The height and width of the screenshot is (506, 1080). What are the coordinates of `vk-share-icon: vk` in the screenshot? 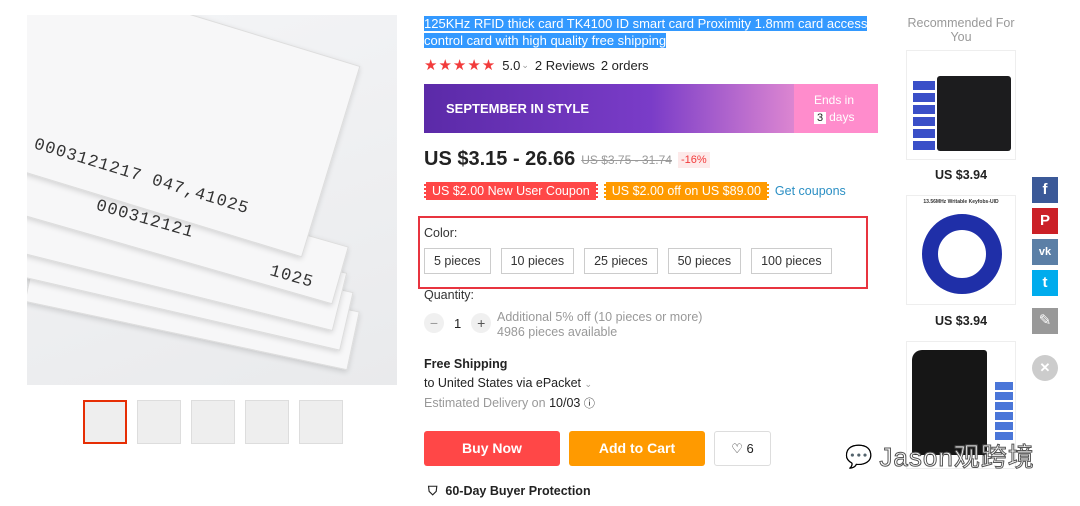 It's located at (1045, 252).